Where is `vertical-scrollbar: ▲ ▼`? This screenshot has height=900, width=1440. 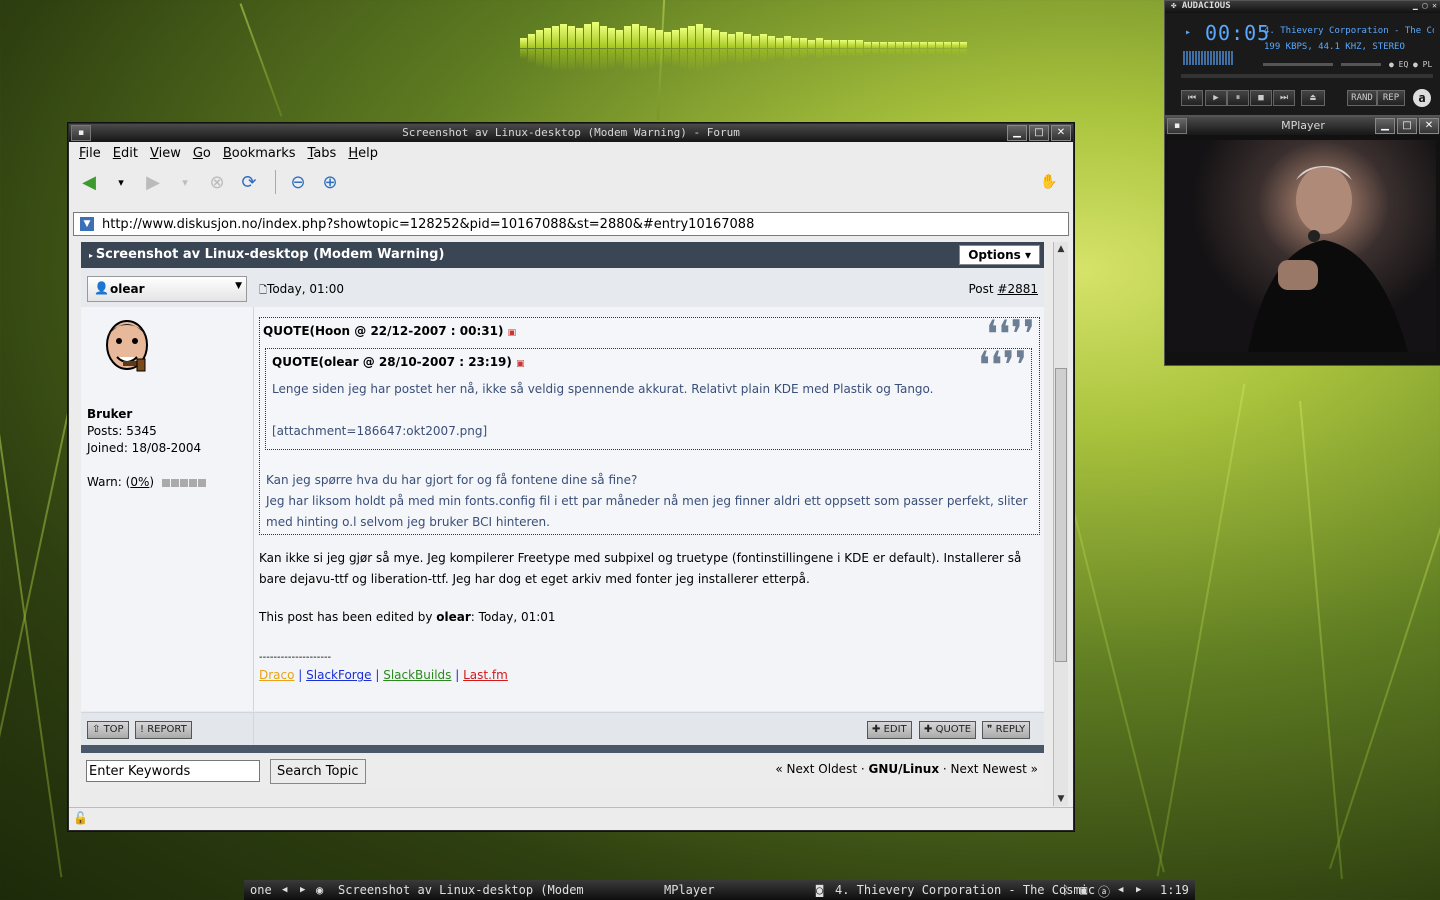
vertical-scrollbar: ▲ ▼ is located at coordinates (1060, 524).